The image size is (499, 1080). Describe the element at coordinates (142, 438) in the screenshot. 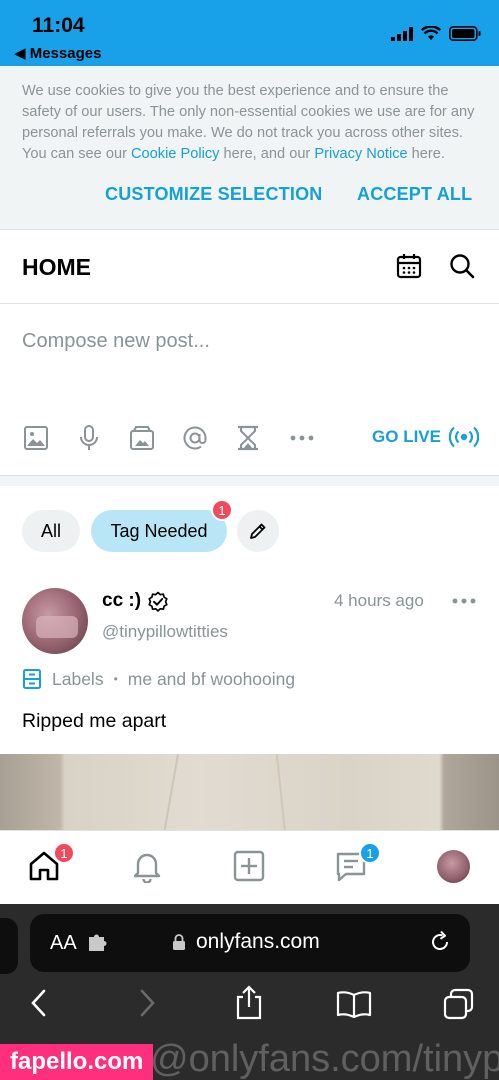

I see `vault-icon` at that location.